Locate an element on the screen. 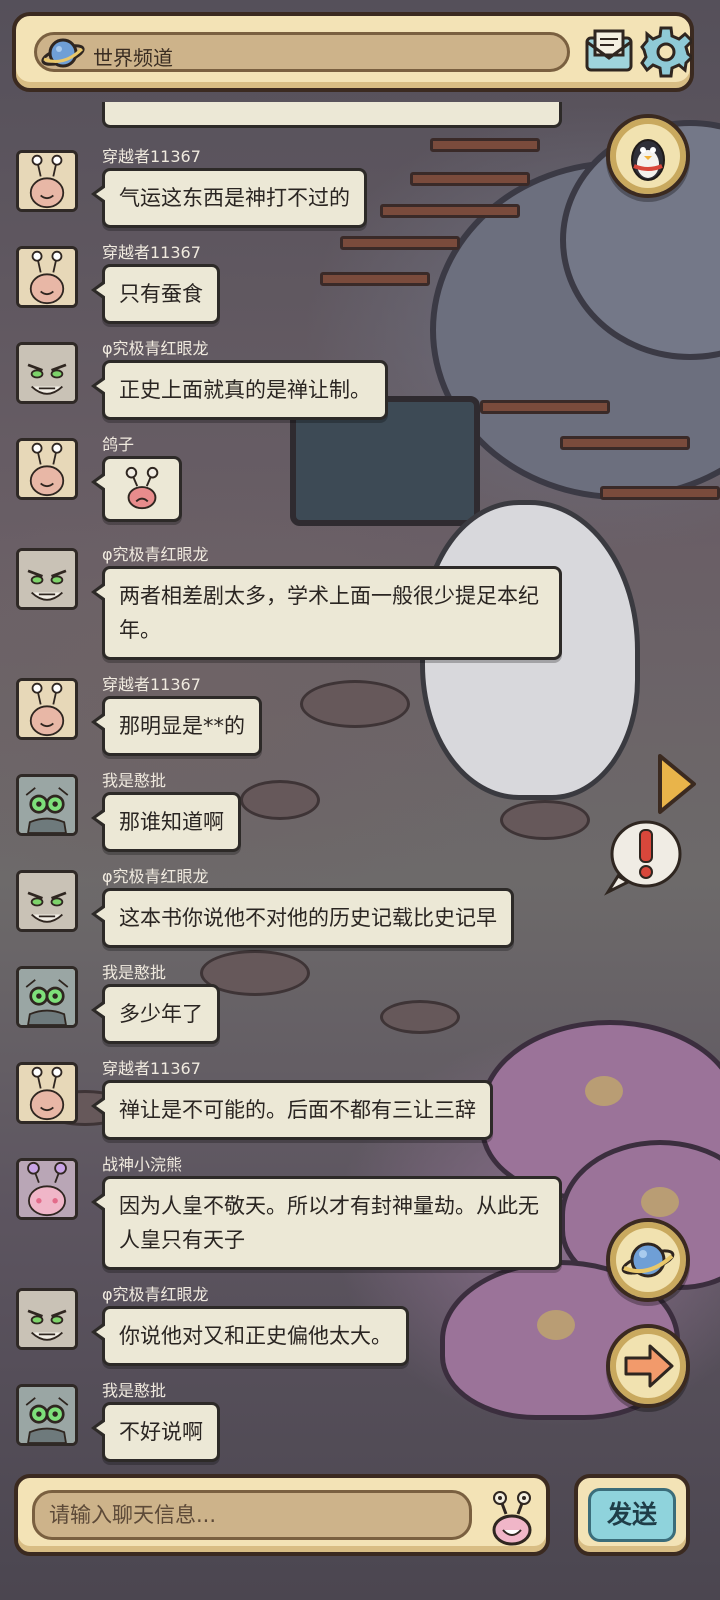  message-bubble: 你说他对又和正史偏他太大。 is located at coordinates (250, 1336).